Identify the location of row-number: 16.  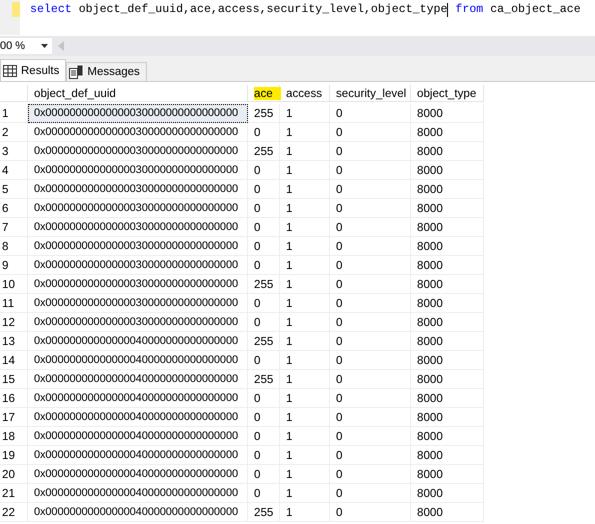
(14, 398).